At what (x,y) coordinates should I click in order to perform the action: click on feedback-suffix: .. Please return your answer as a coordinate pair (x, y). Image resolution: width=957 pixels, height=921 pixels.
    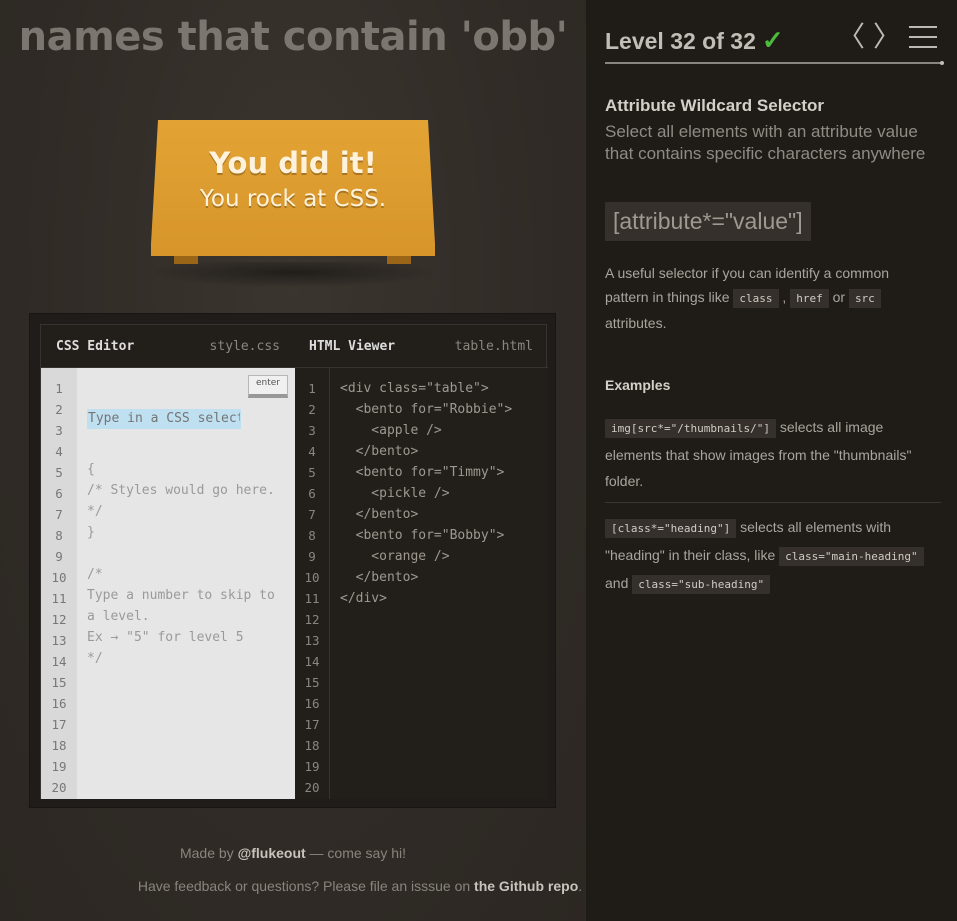
    Looking at the image, I should click on (580, 886).